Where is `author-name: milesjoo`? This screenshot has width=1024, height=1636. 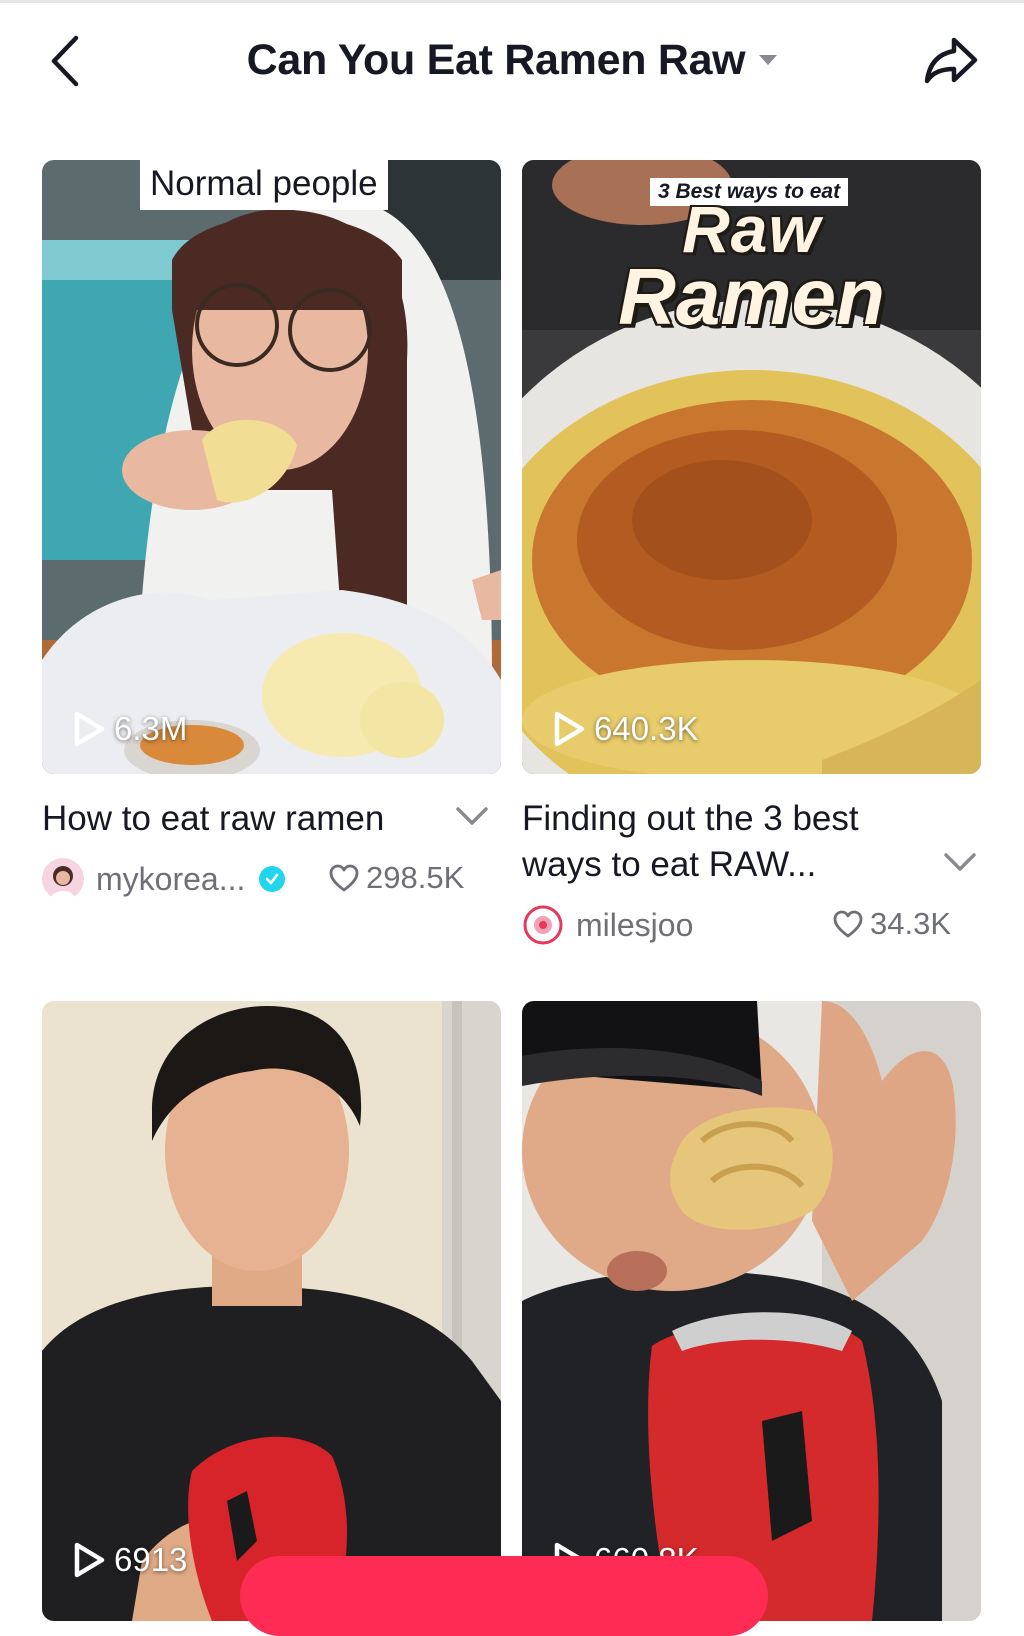 author-name: milesjoo is located at coordinates (635, 924).